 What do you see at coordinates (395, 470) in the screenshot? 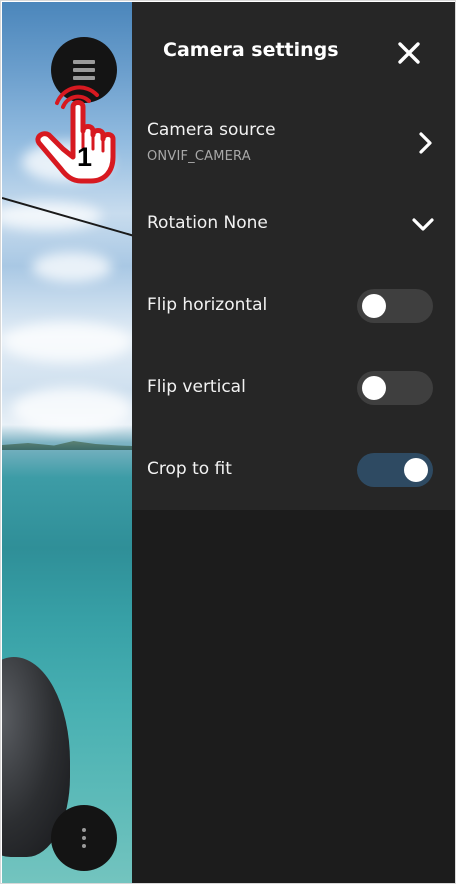
I see `crop-to-fit-toggle` at bounding box center [395, 470].